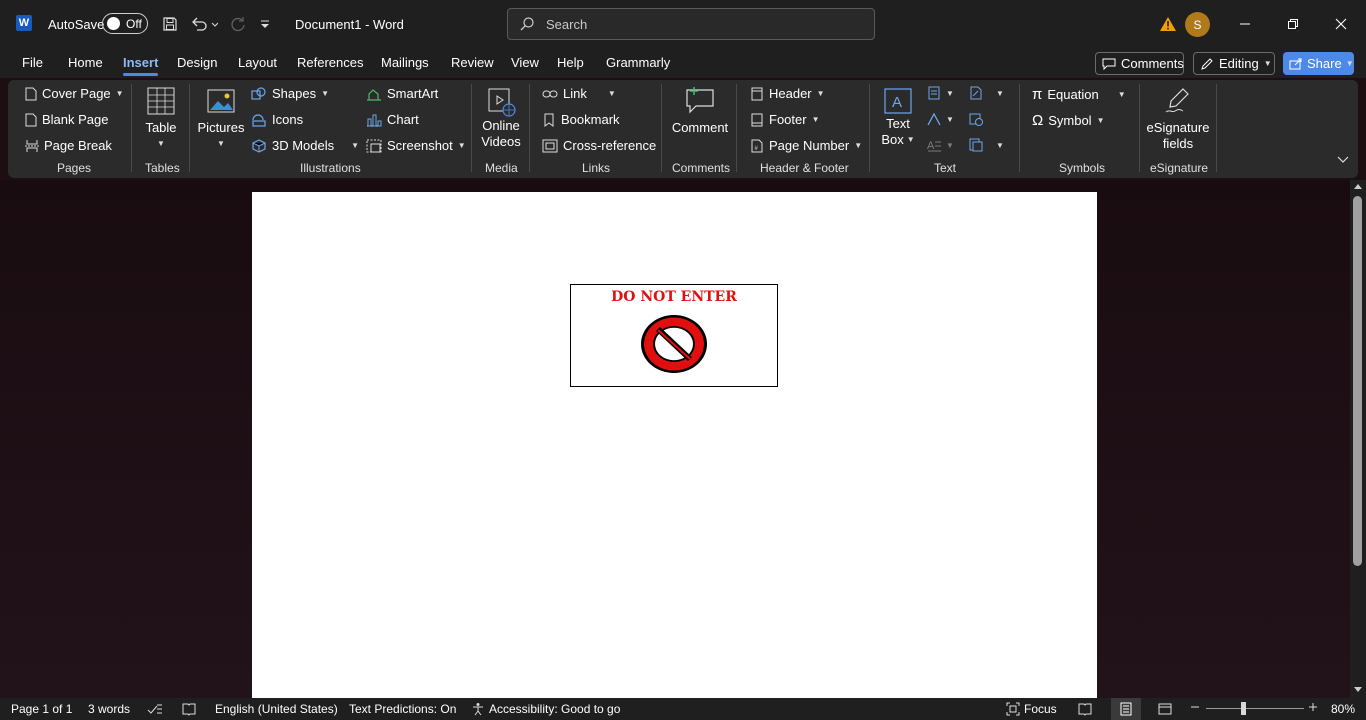 This screenshot has width=1366, height=720. I want to click on footer-button: Footer ▼, so click(785, 119).